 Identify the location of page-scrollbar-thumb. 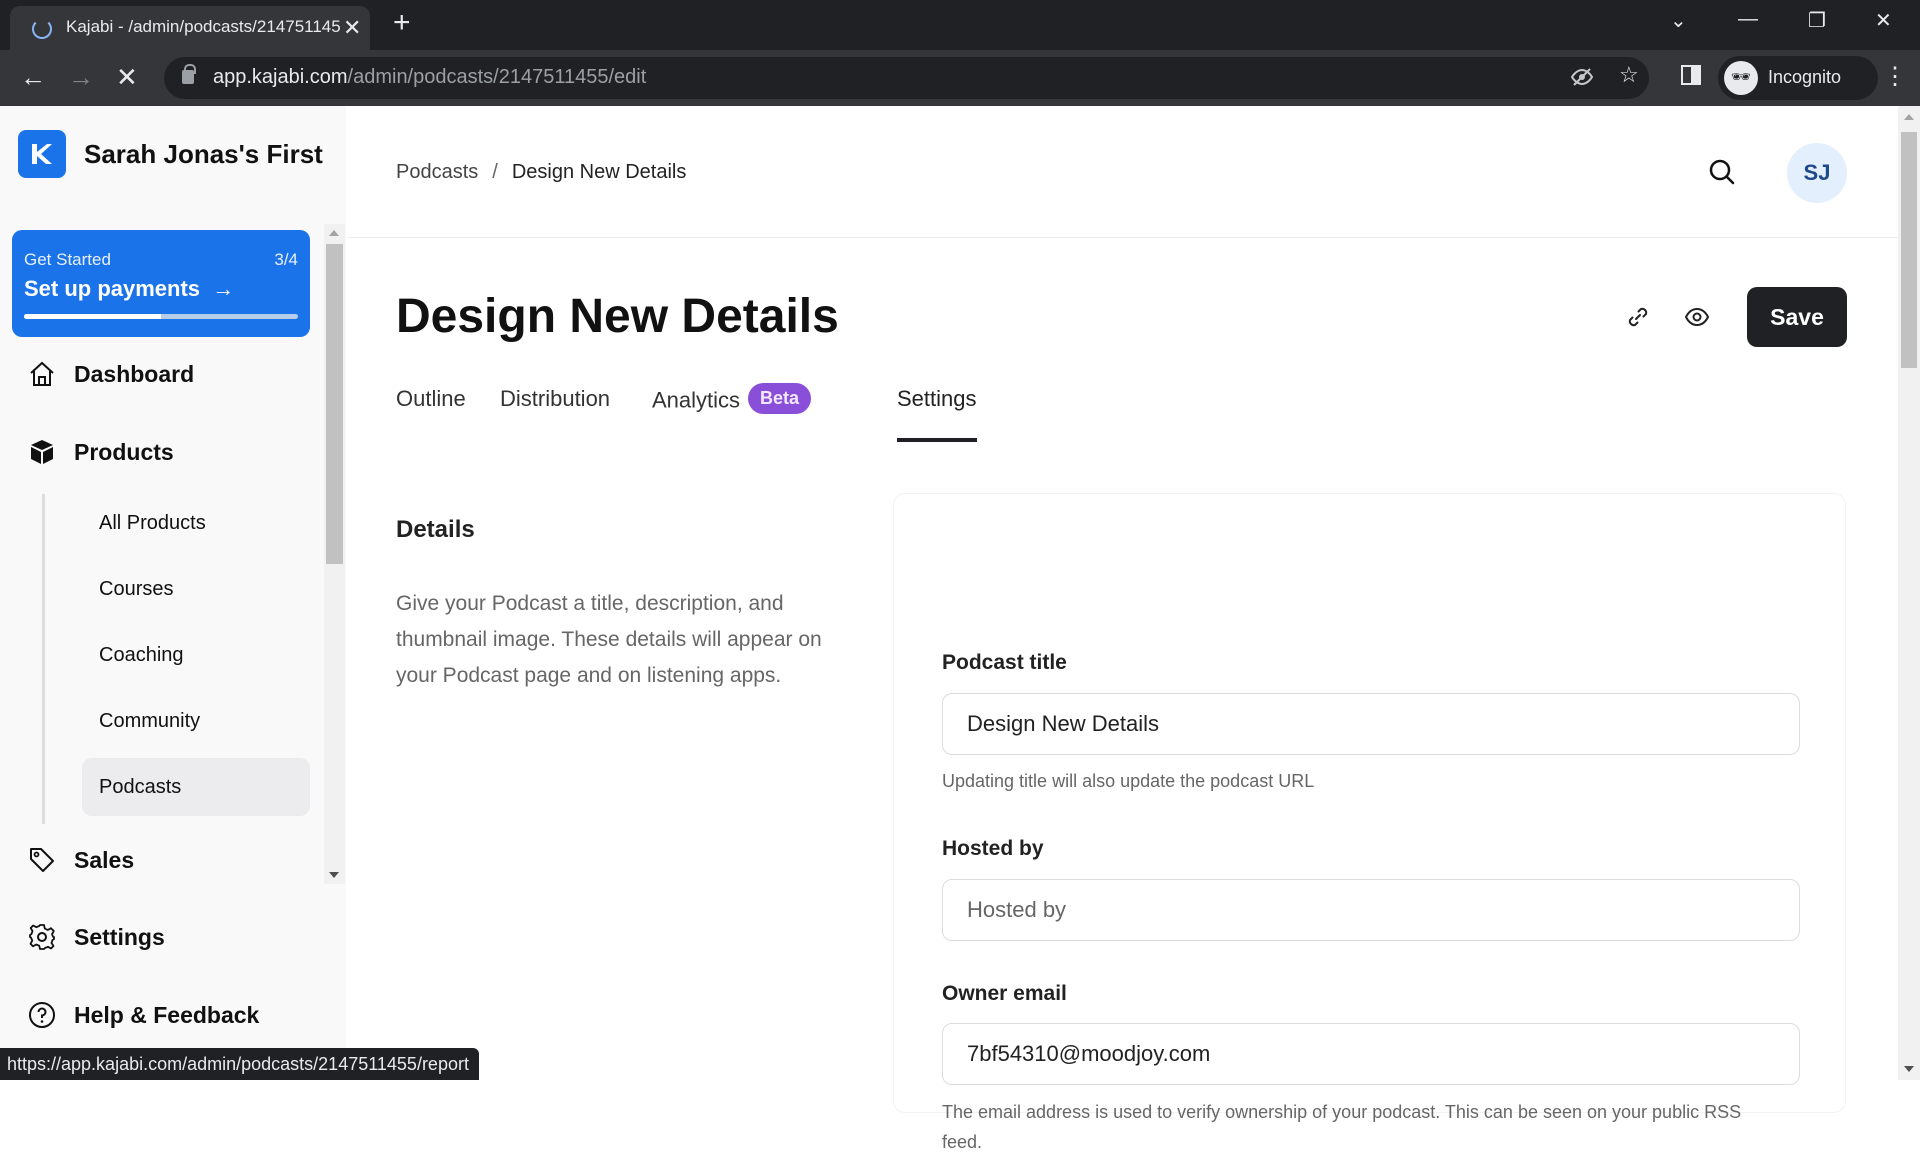
(1909, 250).